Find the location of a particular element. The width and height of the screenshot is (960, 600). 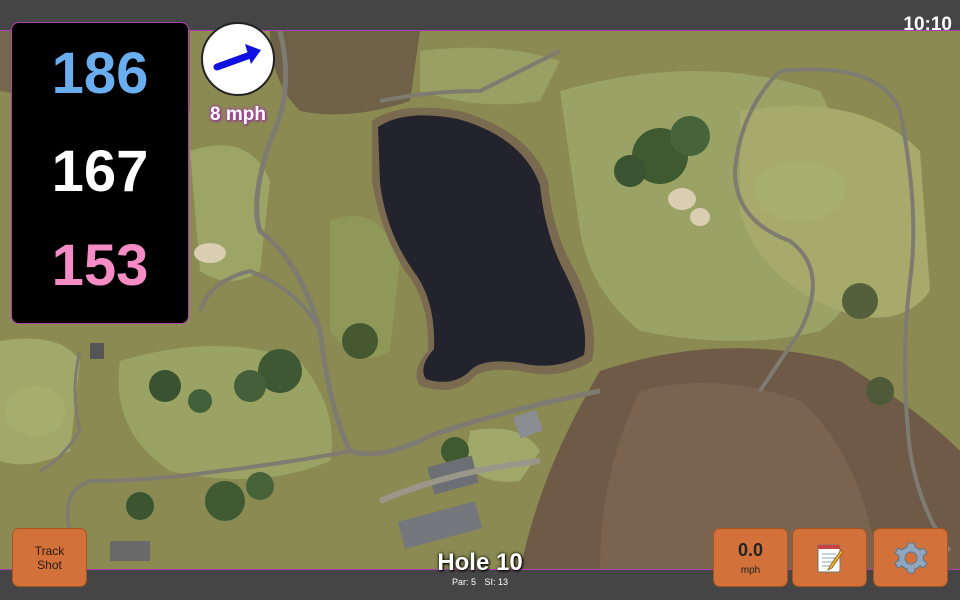

wind-direction-indicator is located at coordinates (238, 59).